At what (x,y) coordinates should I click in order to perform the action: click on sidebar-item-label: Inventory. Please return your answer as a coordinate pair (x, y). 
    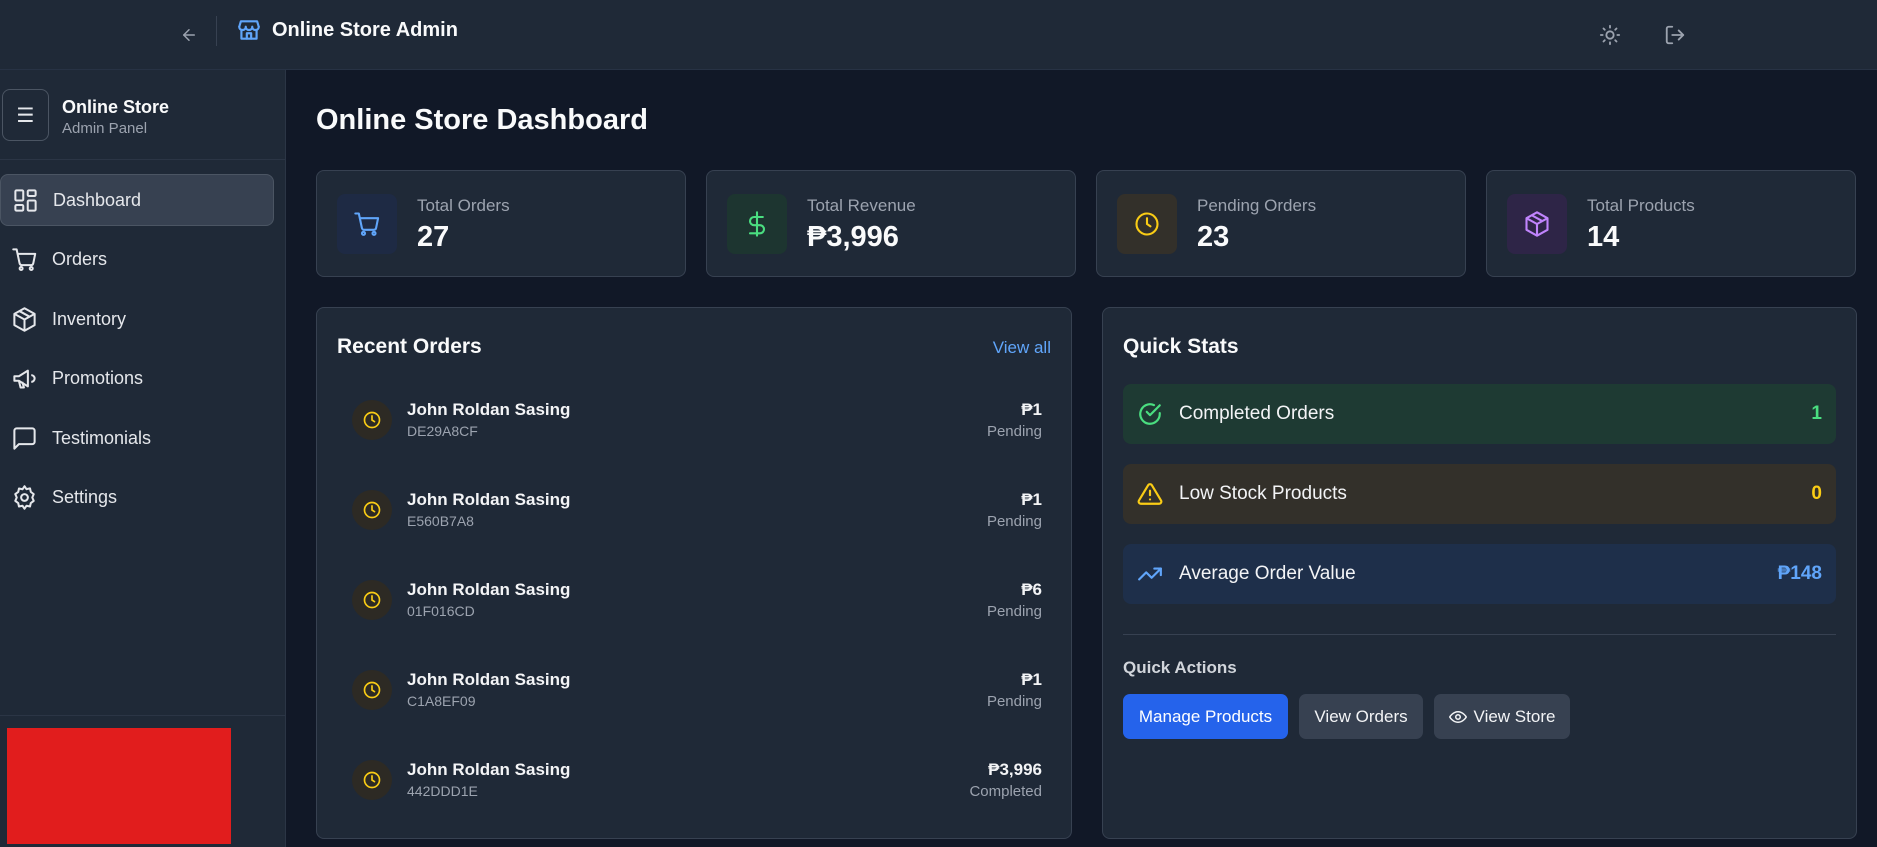
    Looking at the image, I should click on (89, 318).